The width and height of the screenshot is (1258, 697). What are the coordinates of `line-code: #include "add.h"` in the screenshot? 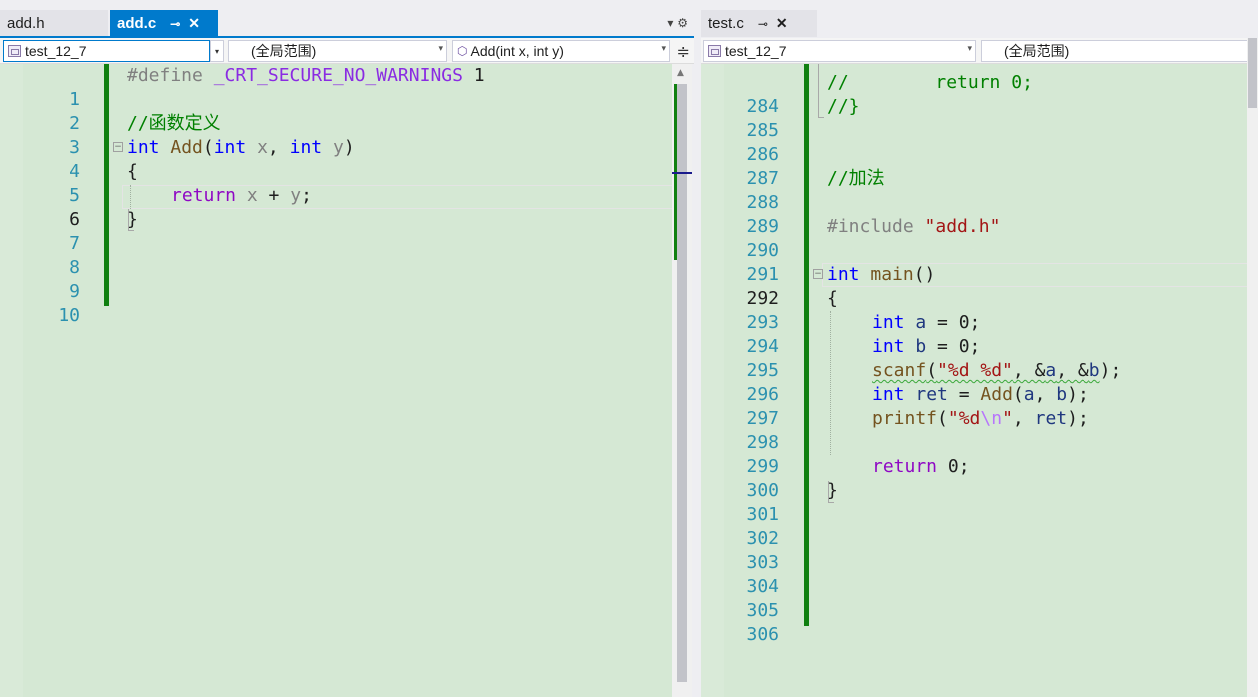 It's located at (913, 227).